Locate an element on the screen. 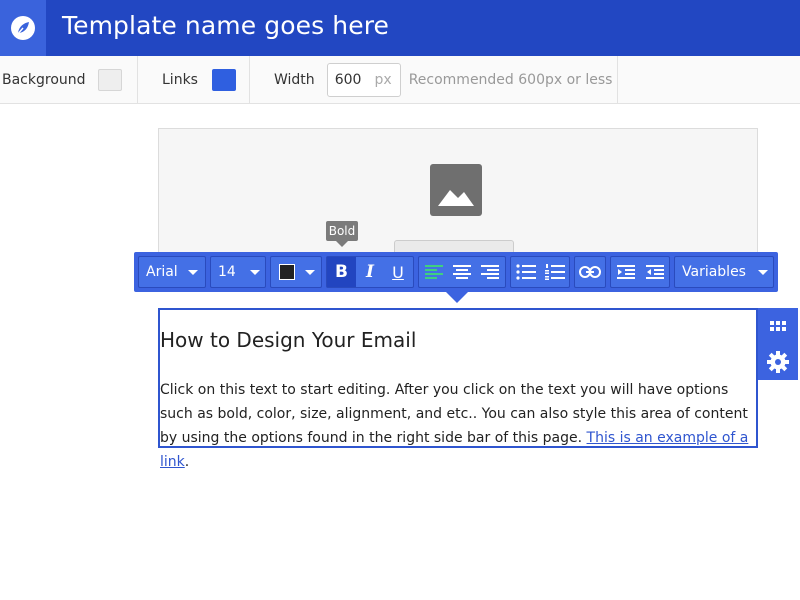  gear-icon is located at coordinates (778, 362).